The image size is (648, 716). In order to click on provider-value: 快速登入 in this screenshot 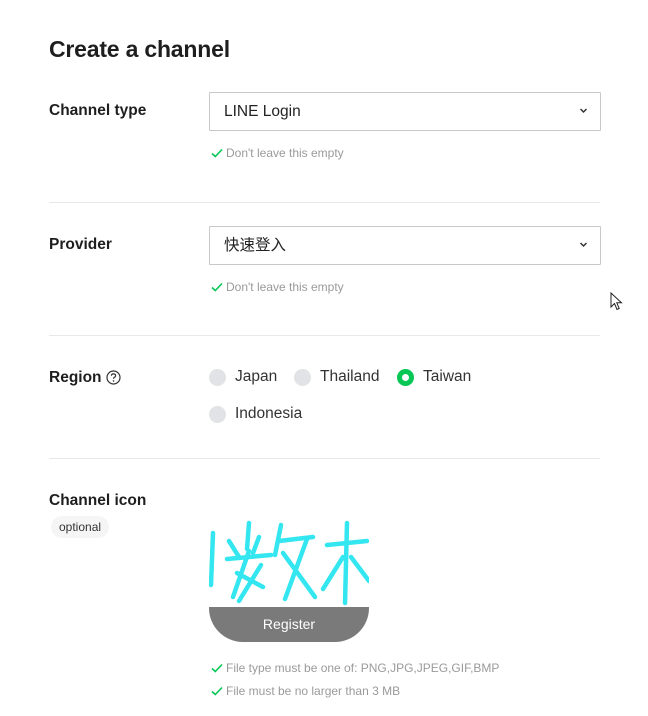, I will do `click(255, 245)`.